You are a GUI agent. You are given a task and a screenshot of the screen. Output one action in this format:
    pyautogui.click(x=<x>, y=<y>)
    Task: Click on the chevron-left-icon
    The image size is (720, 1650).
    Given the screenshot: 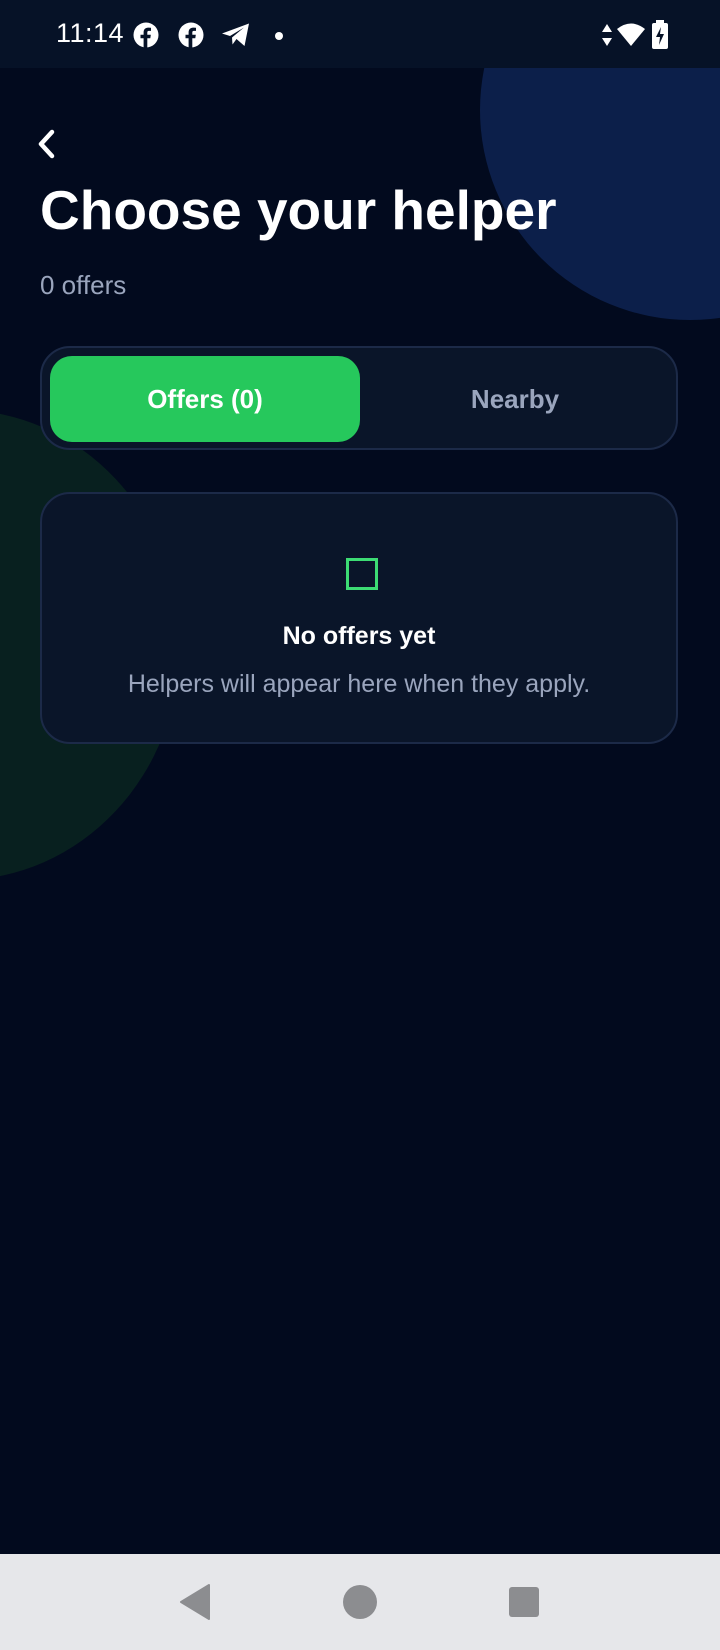 What is the action you would take?
    pyautogui.click(x=46, y=144)
    